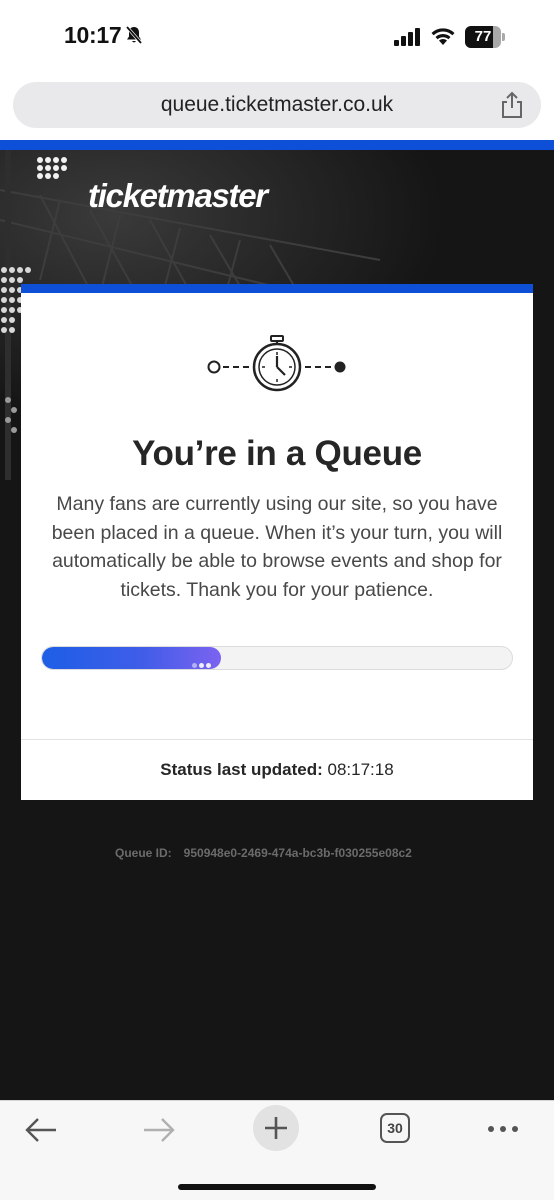 This screenshot has width=554, height=1200. I want to click on browser-toolbar: 30, so click(277, 1150).